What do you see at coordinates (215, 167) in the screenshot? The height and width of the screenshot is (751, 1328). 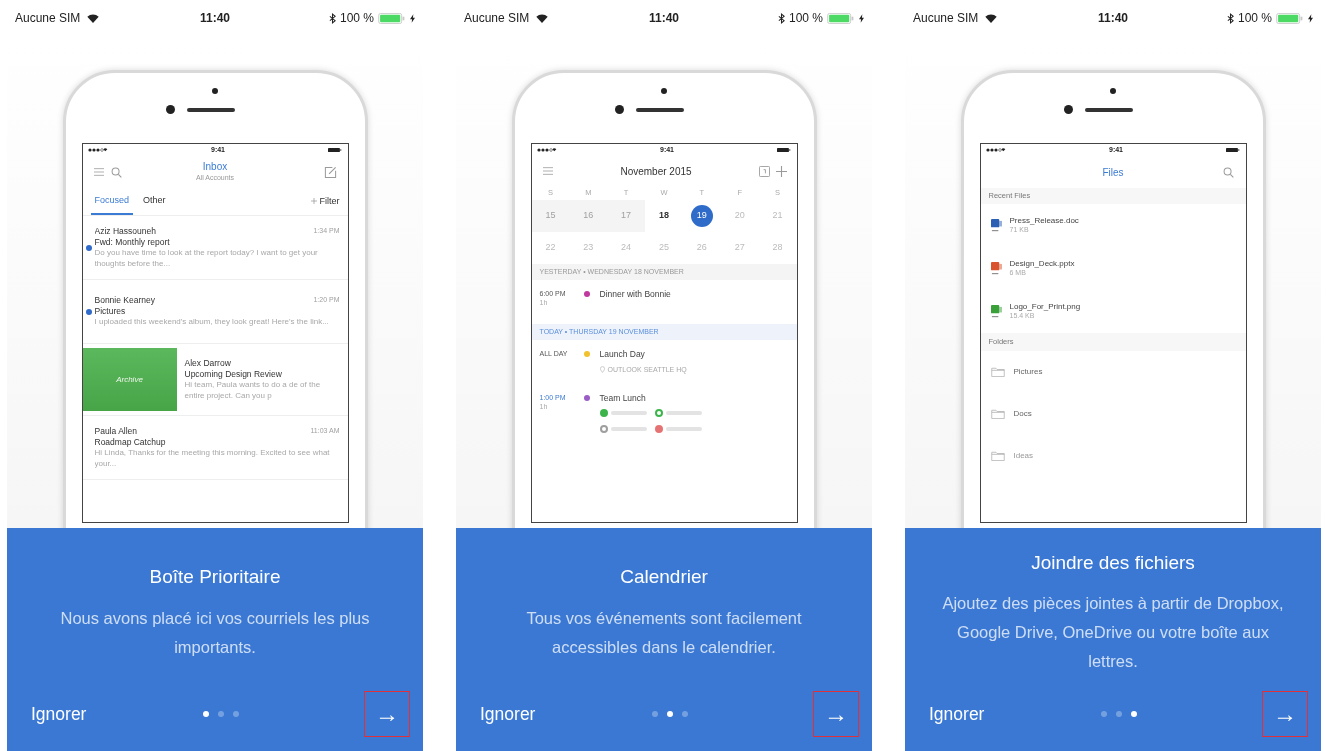 I see `screen-title: Inbox` at bounding box center [215, 167].